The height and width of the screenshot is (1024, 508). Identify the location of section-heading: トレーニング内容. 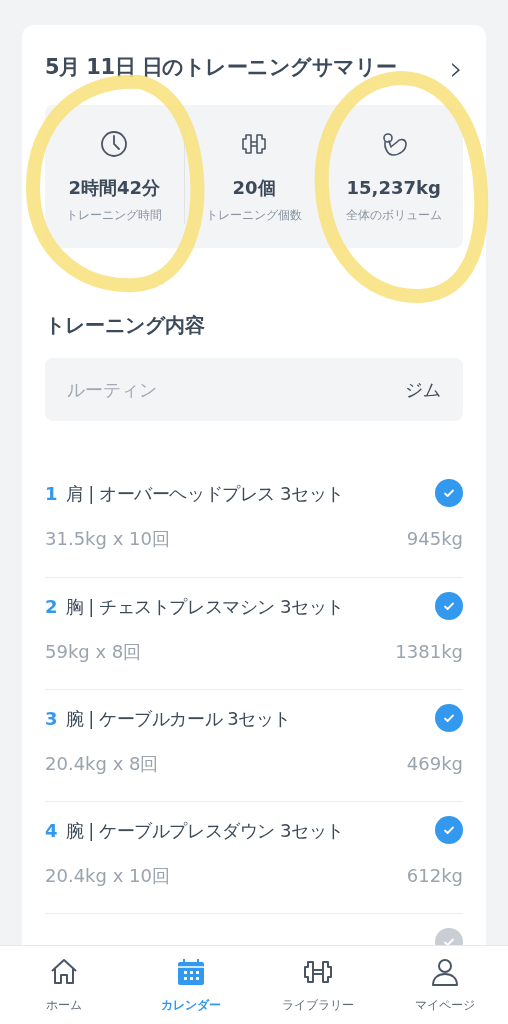
(125, 325).